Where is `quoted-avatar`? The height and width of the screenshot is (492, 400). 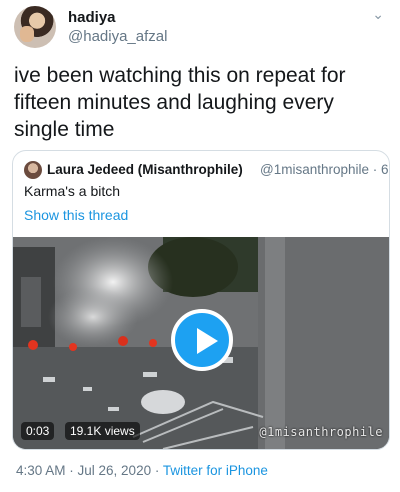
quoted-avatar is located at coordinates (33, 170).